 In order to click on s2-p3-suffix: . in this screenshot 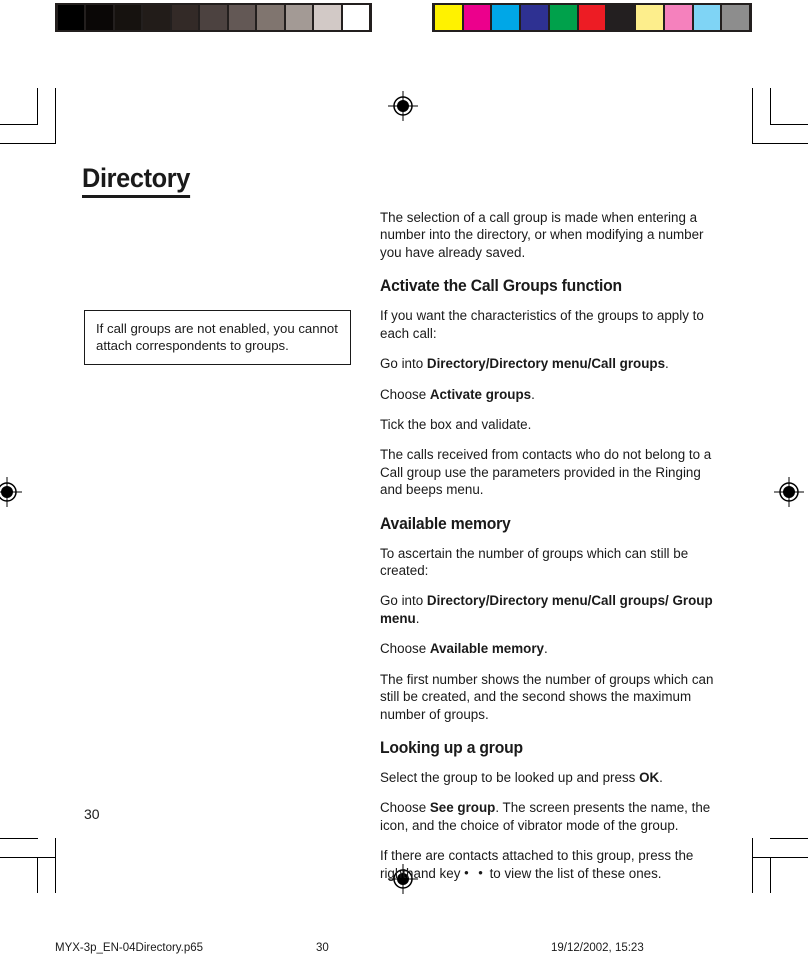, I will do `click(546, 649)`.